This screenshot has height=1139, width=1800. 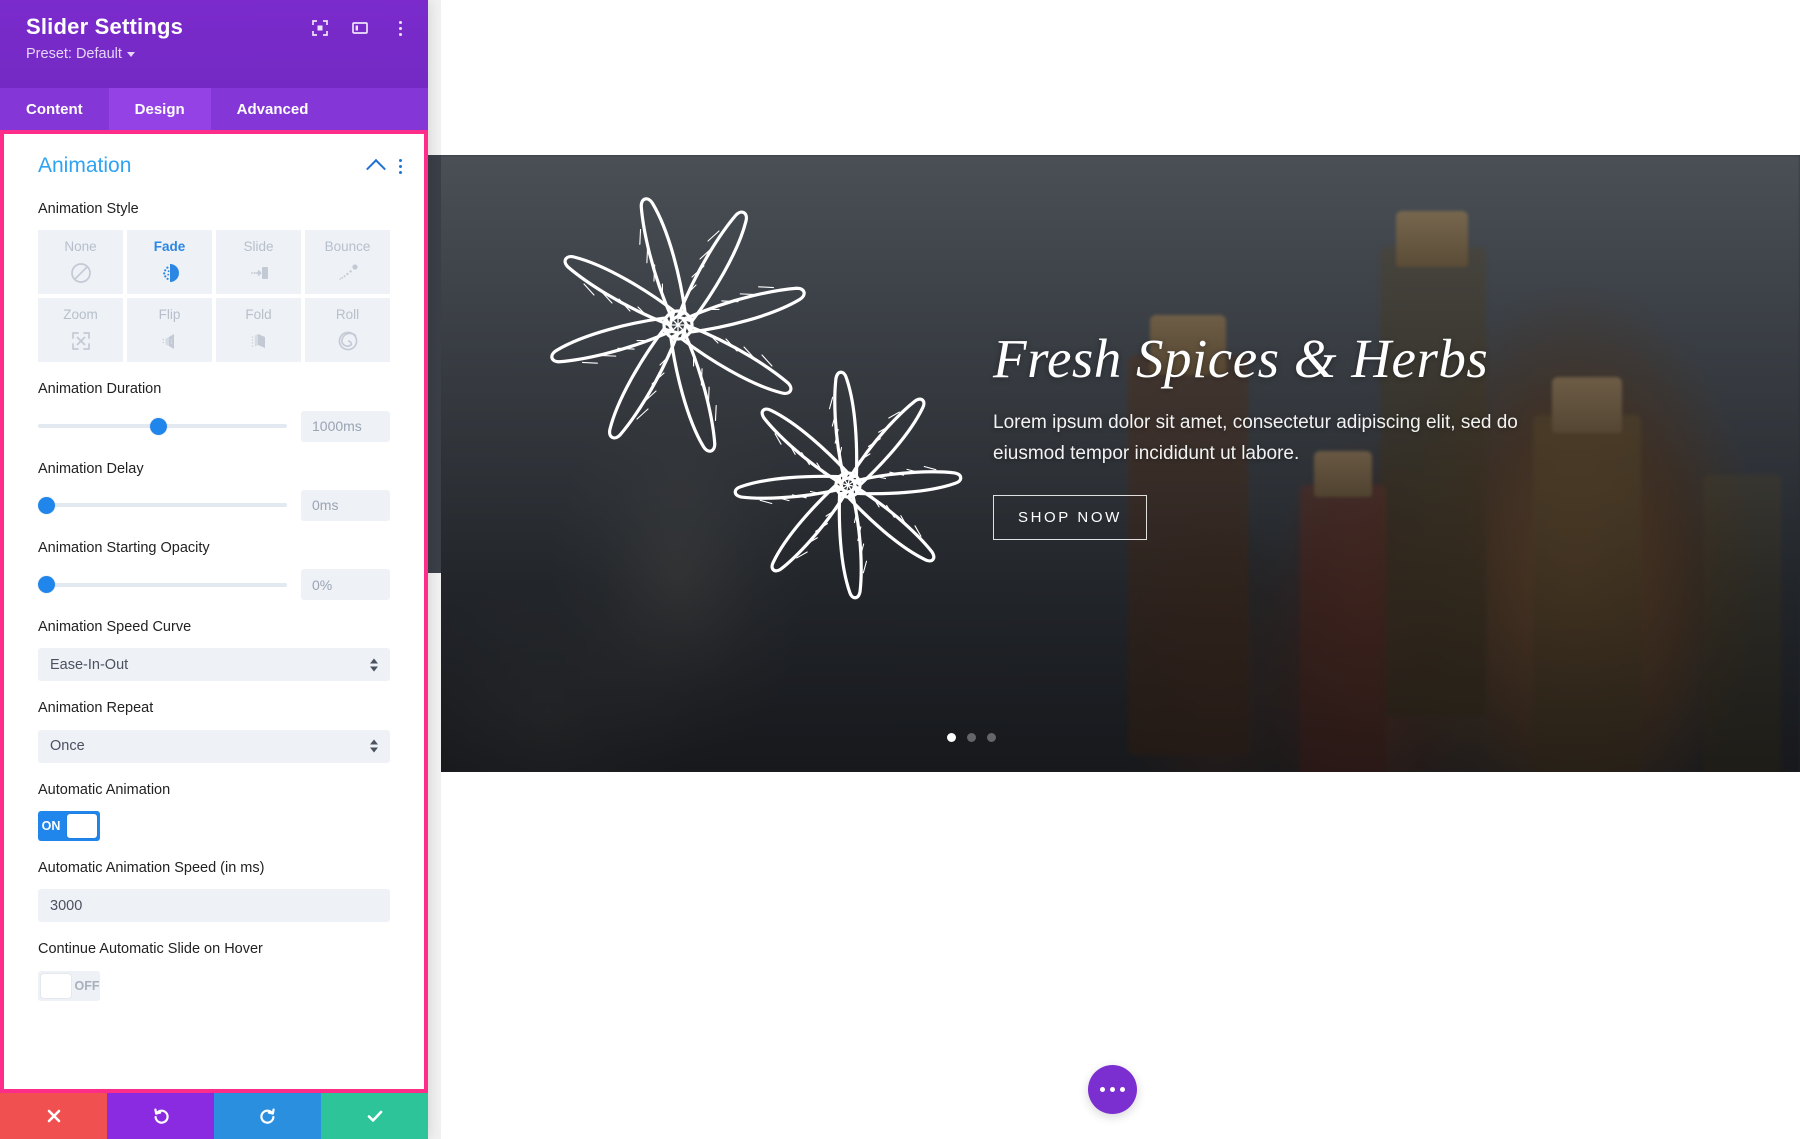 I want to click on animation-style-bounce: Bounce, so click(x=347, y=262).